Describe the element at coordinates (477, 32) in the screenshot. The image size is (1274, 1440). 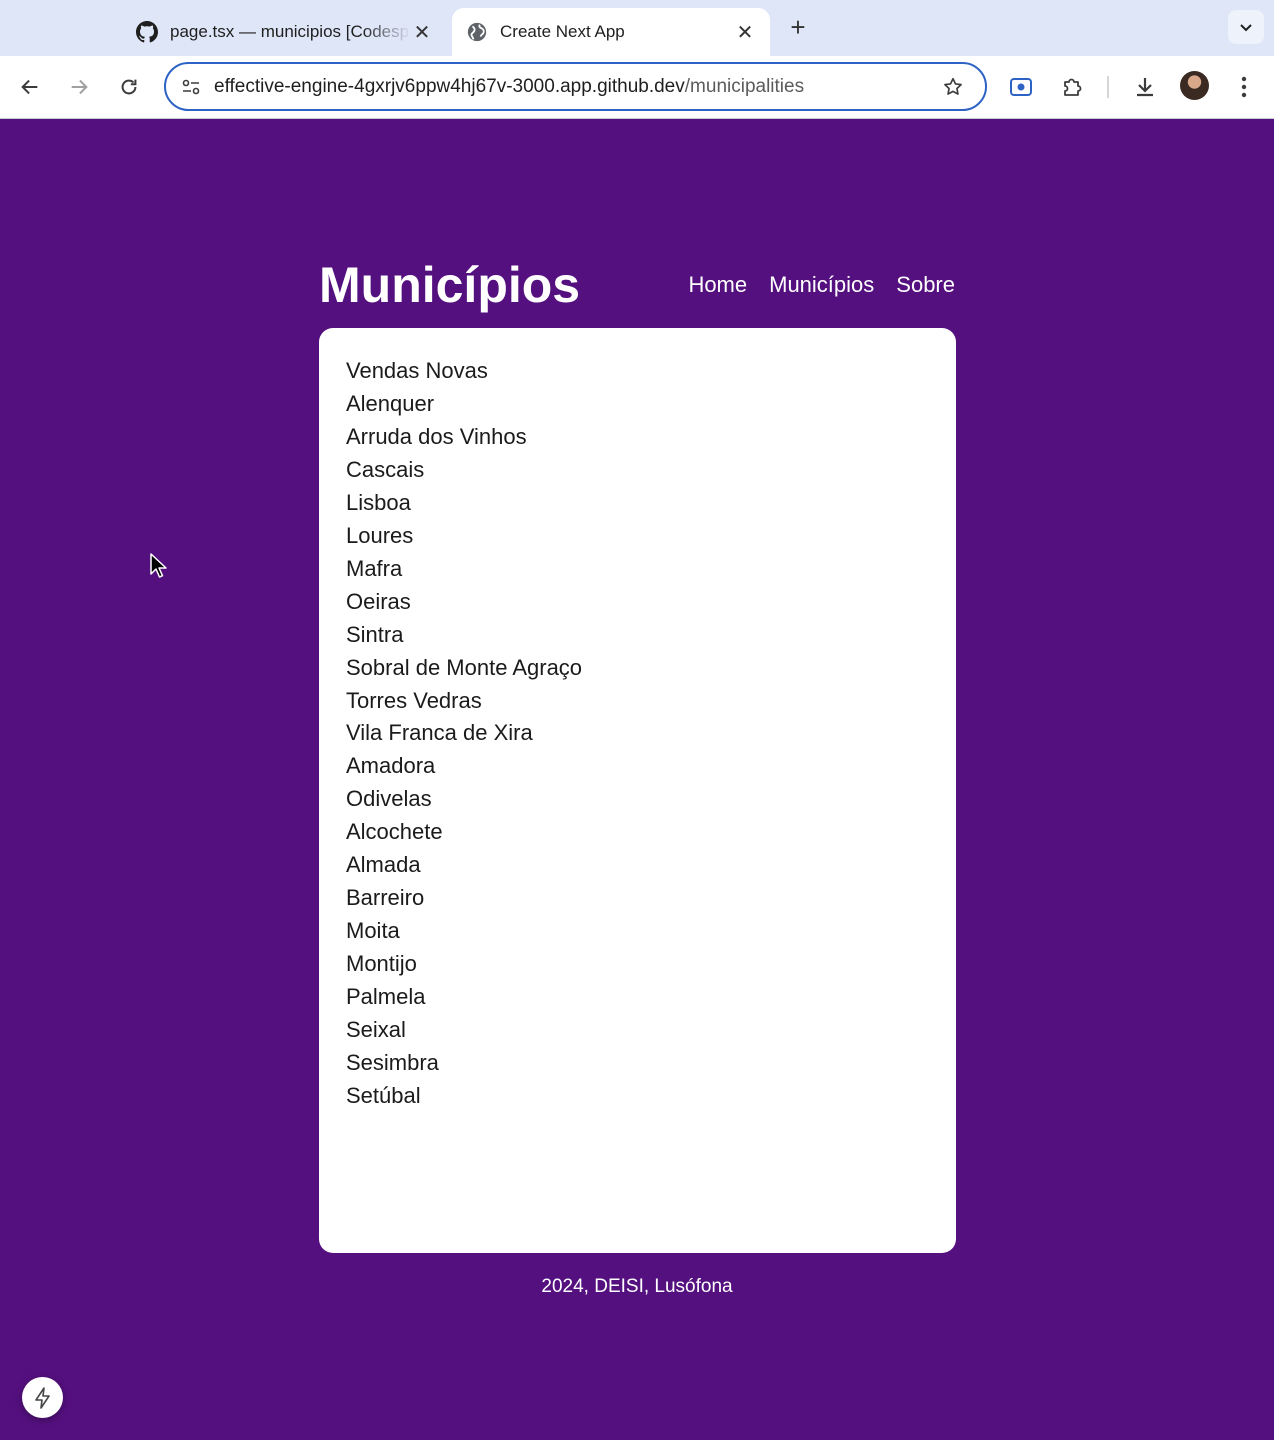
I see `globe-icon` at that location.